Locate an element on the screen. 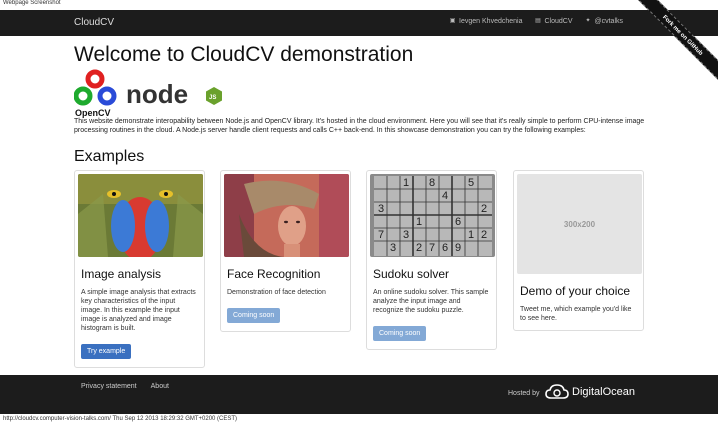 The width and height of the screenshot is (718, 423). brand-link: CloudCV is located at coordinates (94, 22).